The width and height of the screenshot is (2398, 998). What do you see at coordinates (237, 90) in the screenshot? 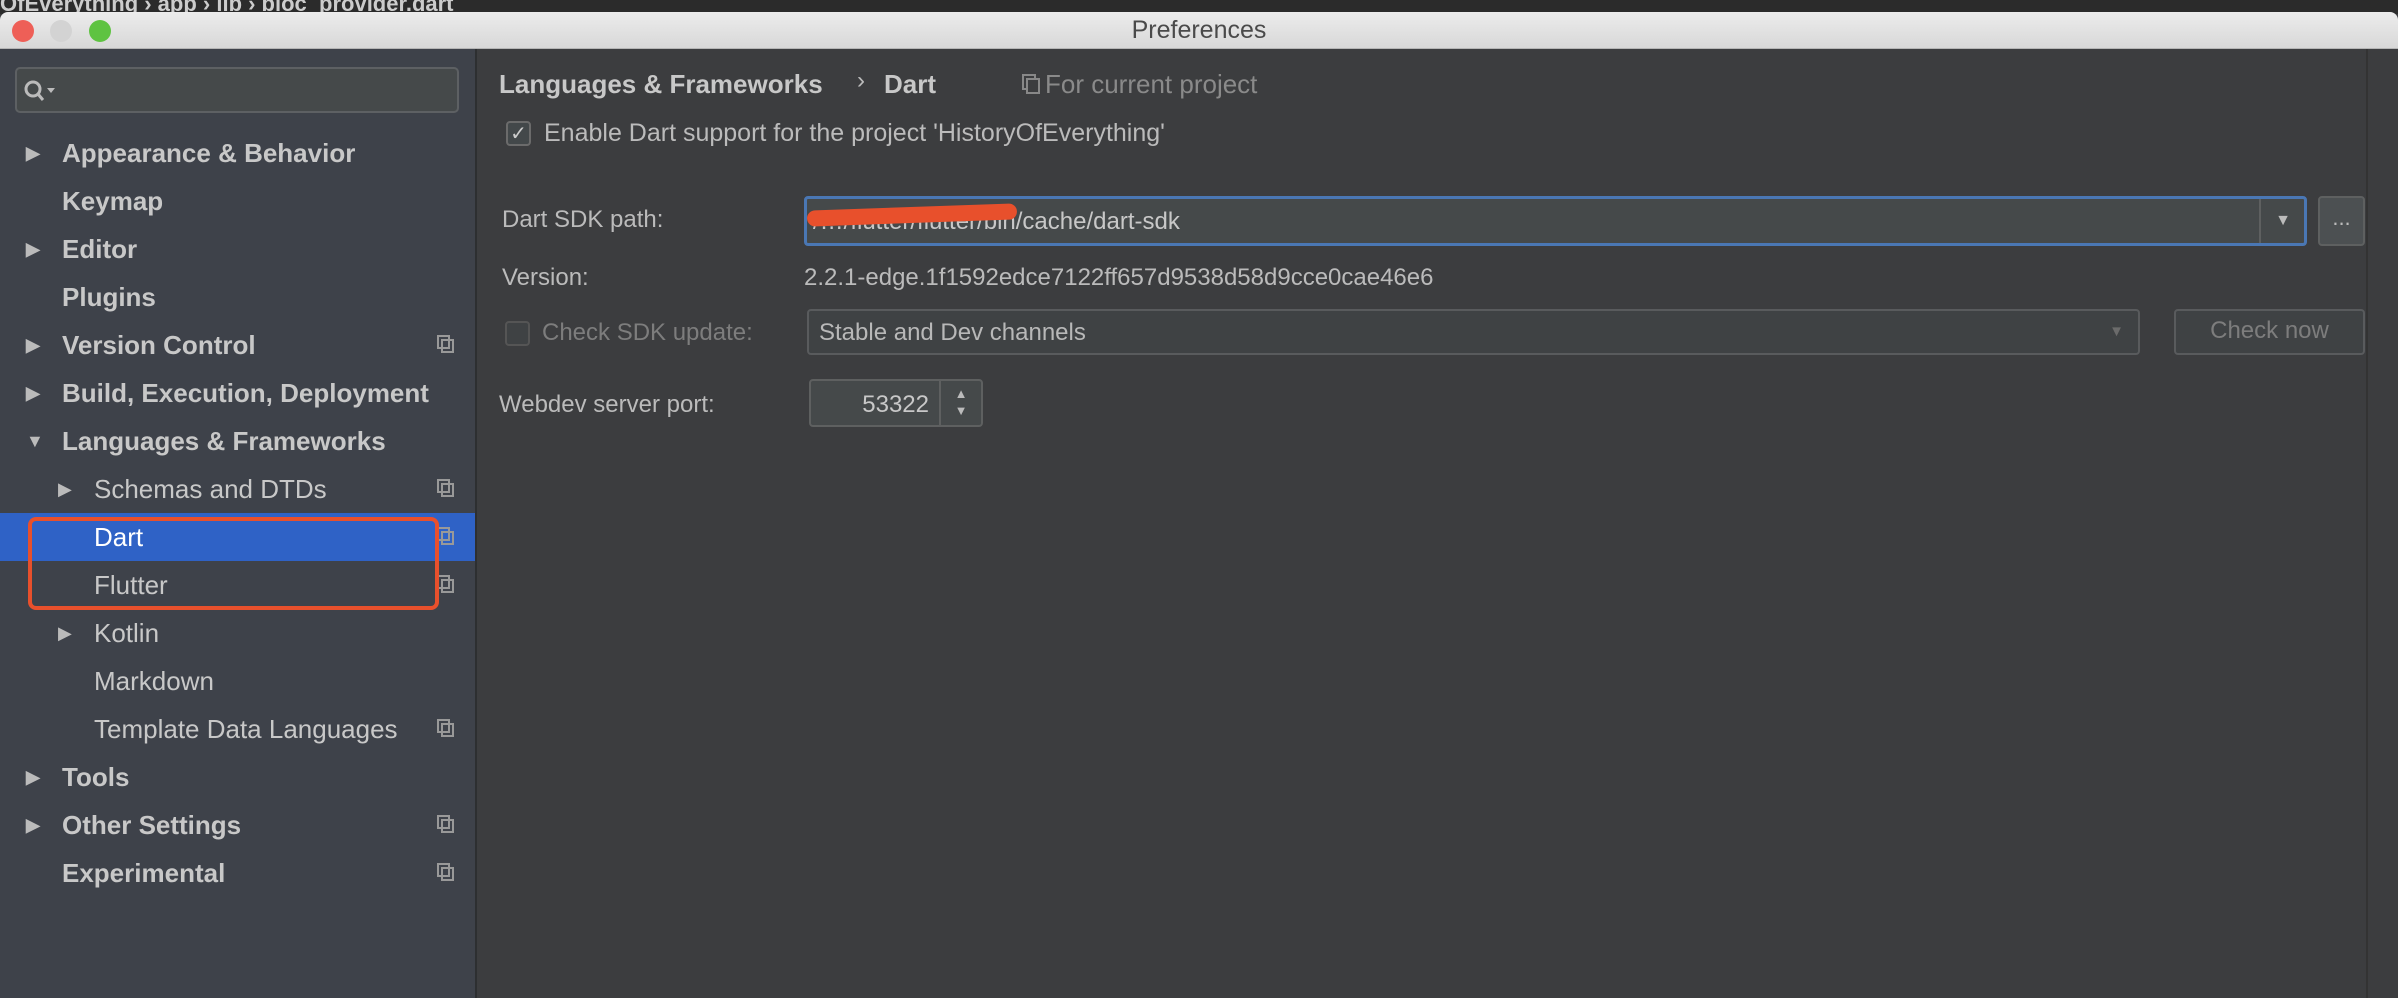
I see `search-input` at bounding box center [237, 90].